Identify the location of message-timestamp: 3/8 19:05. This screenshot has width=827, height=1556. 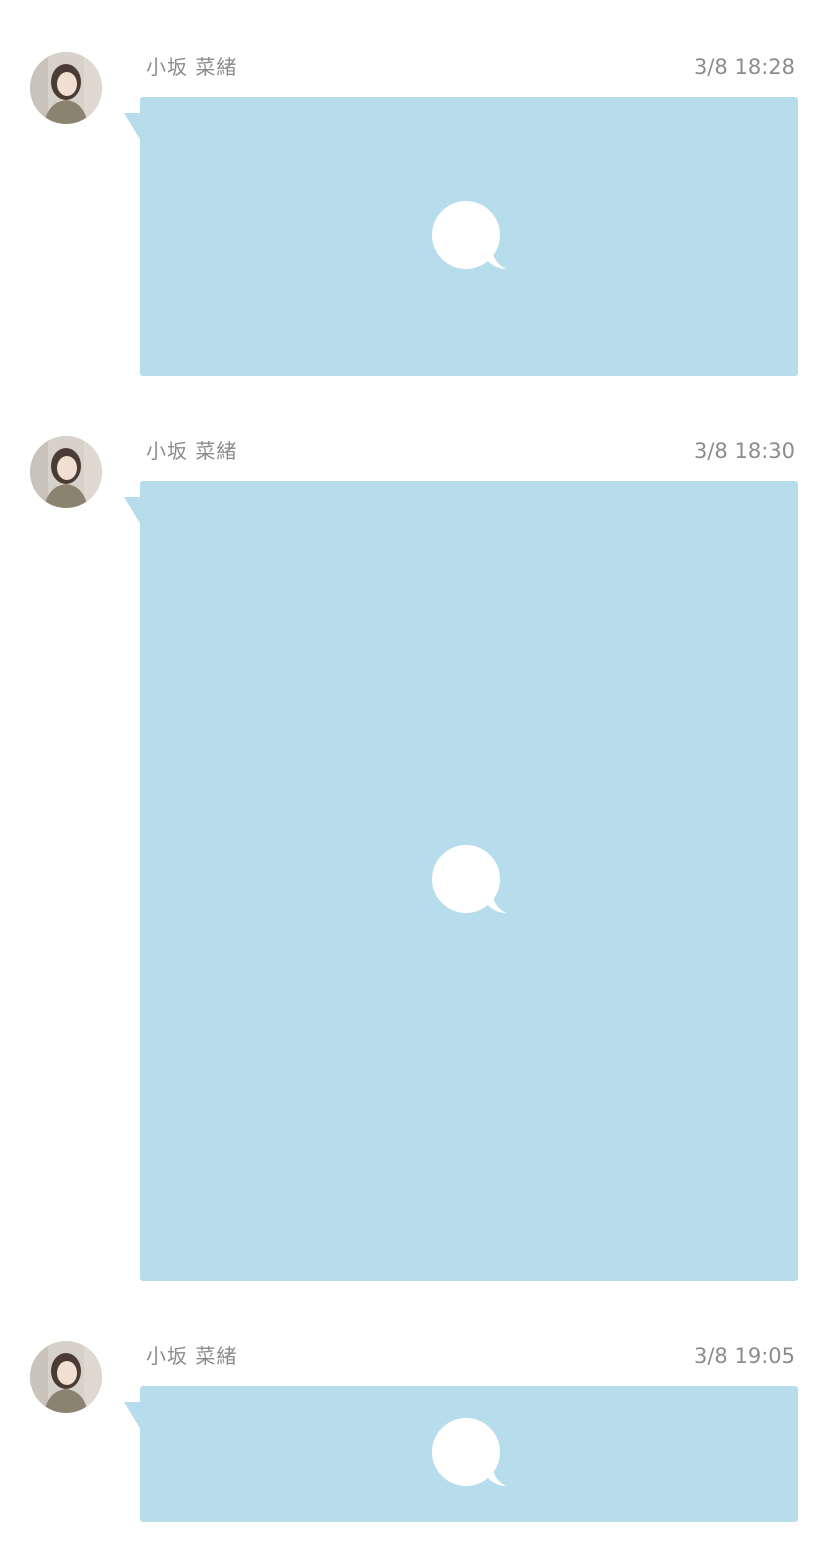
(744, 1356).